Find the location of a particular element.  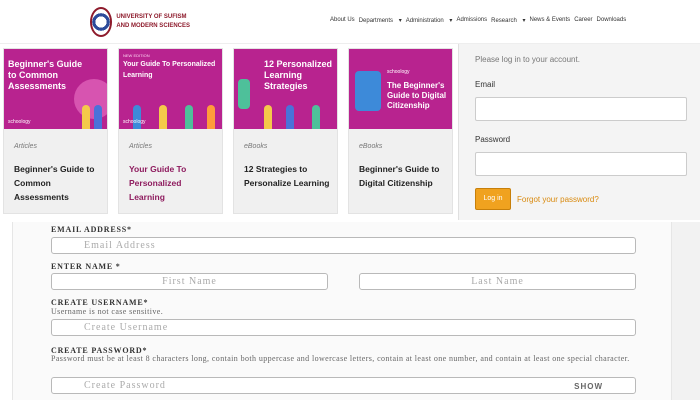

card-title: Beginner's Guide to Common Assessments is located at coordinates (58, 183).